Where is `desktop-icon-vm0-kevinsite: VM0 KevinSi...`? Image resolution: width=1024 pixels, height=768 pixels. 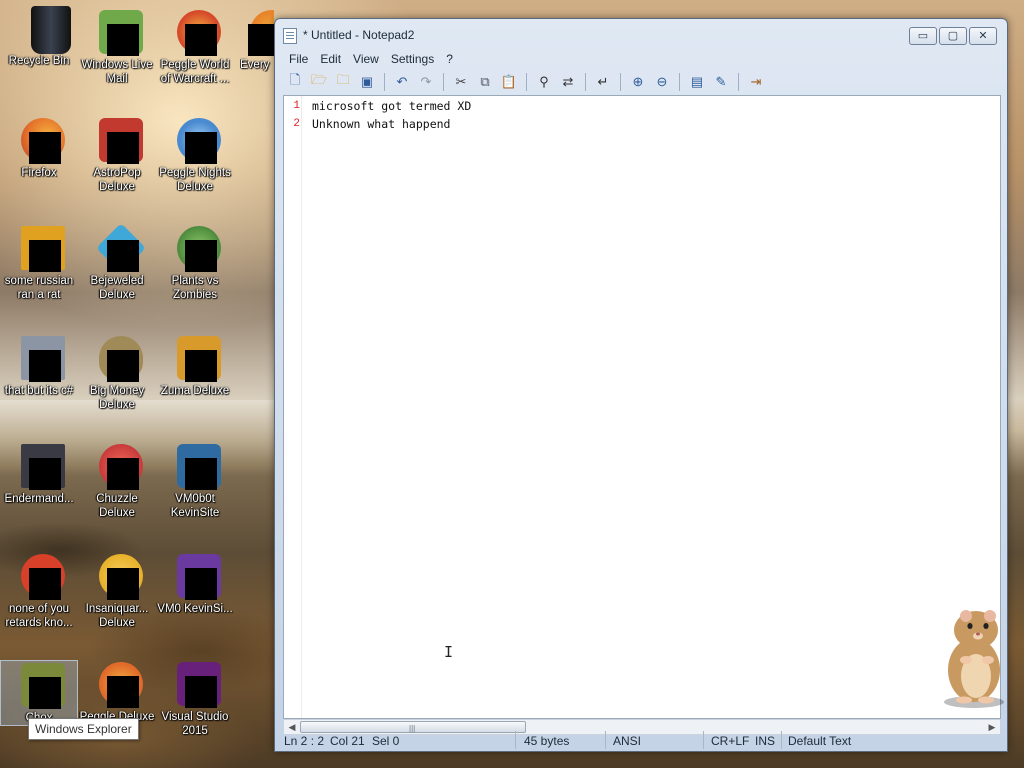 desktop-icon-vm0-kevinsite: VM0 KevinSi... is located at coordinates (195, 584).